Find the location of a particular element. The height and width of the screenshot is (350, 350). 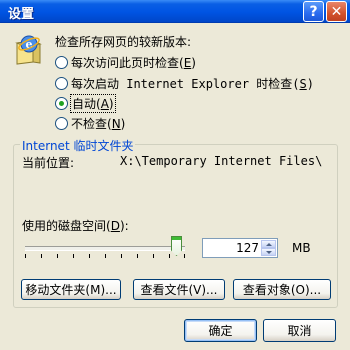

disk-space-value: 127 is located at coordinates (247, 248).